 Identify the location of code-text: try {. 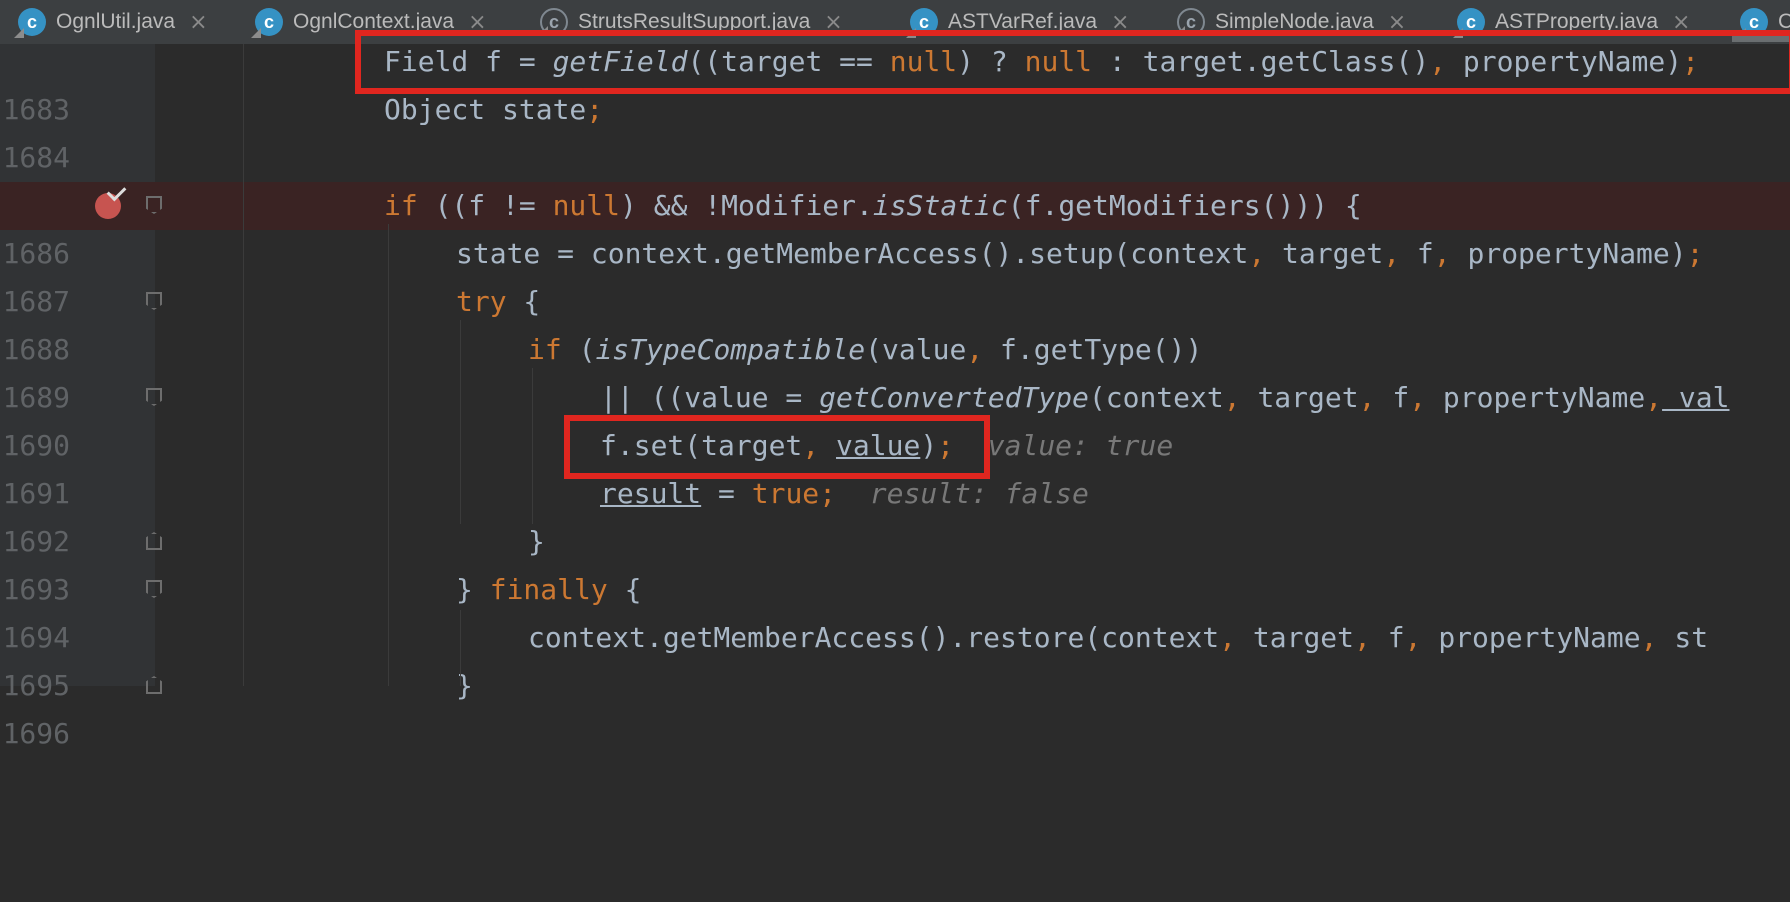
(498, 301).